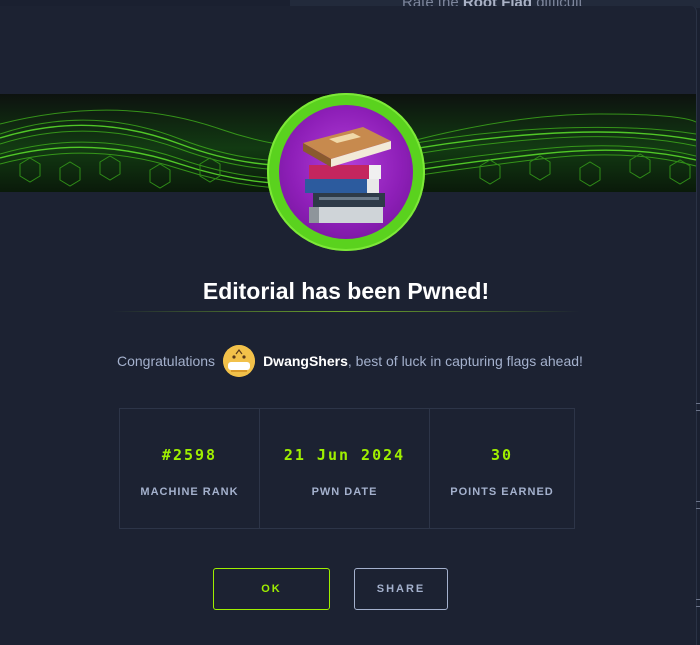  What do you see at coordinates (271, 589) in the screenshot?
I see `ok-button: OK` at bounding box center [271, 589].